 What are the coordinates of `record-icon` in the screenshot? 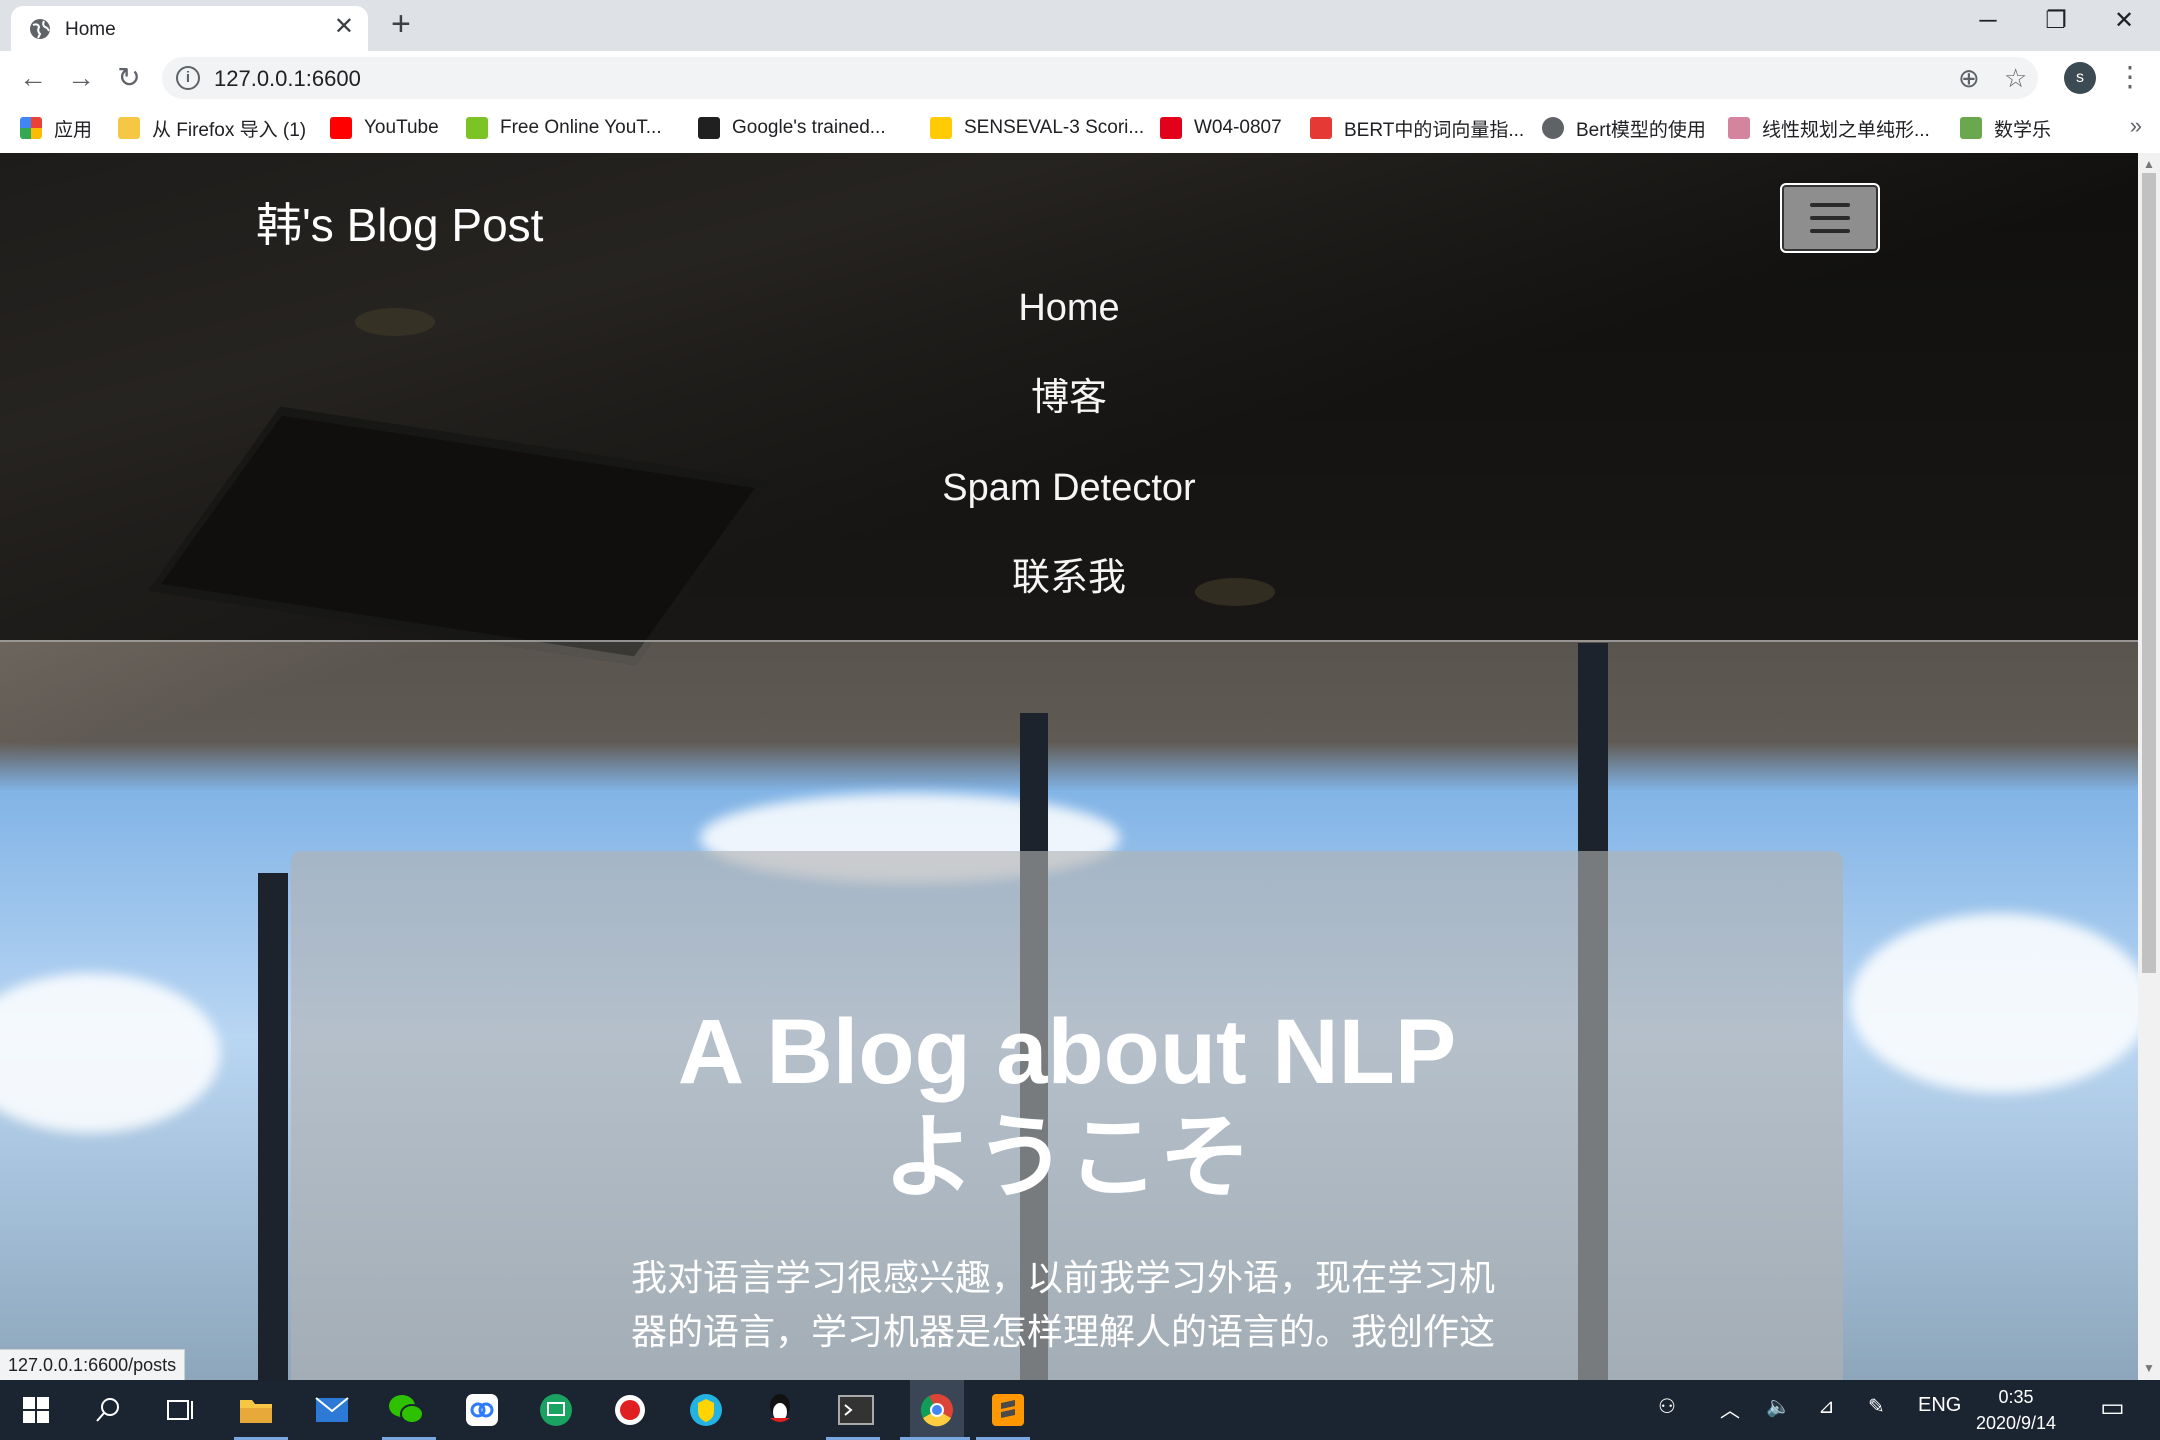 It's located at (630, 1410).